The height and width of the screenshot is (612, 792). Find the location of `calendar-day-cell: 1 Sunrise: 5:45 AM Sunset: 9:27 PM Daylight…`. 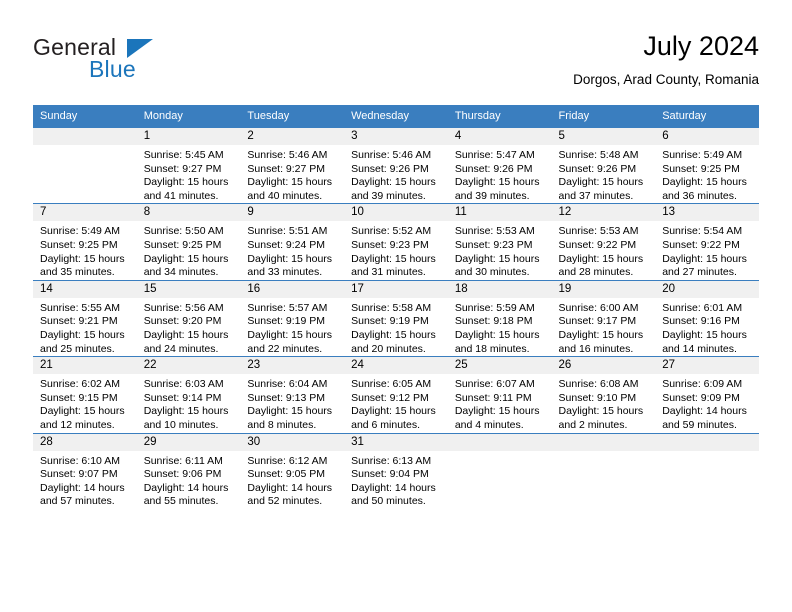

calendar-day-cell: 1 Sunrise: 5:45 AM Sunset: 9:27 PM Daylight… is located at coordinates (188, 165).